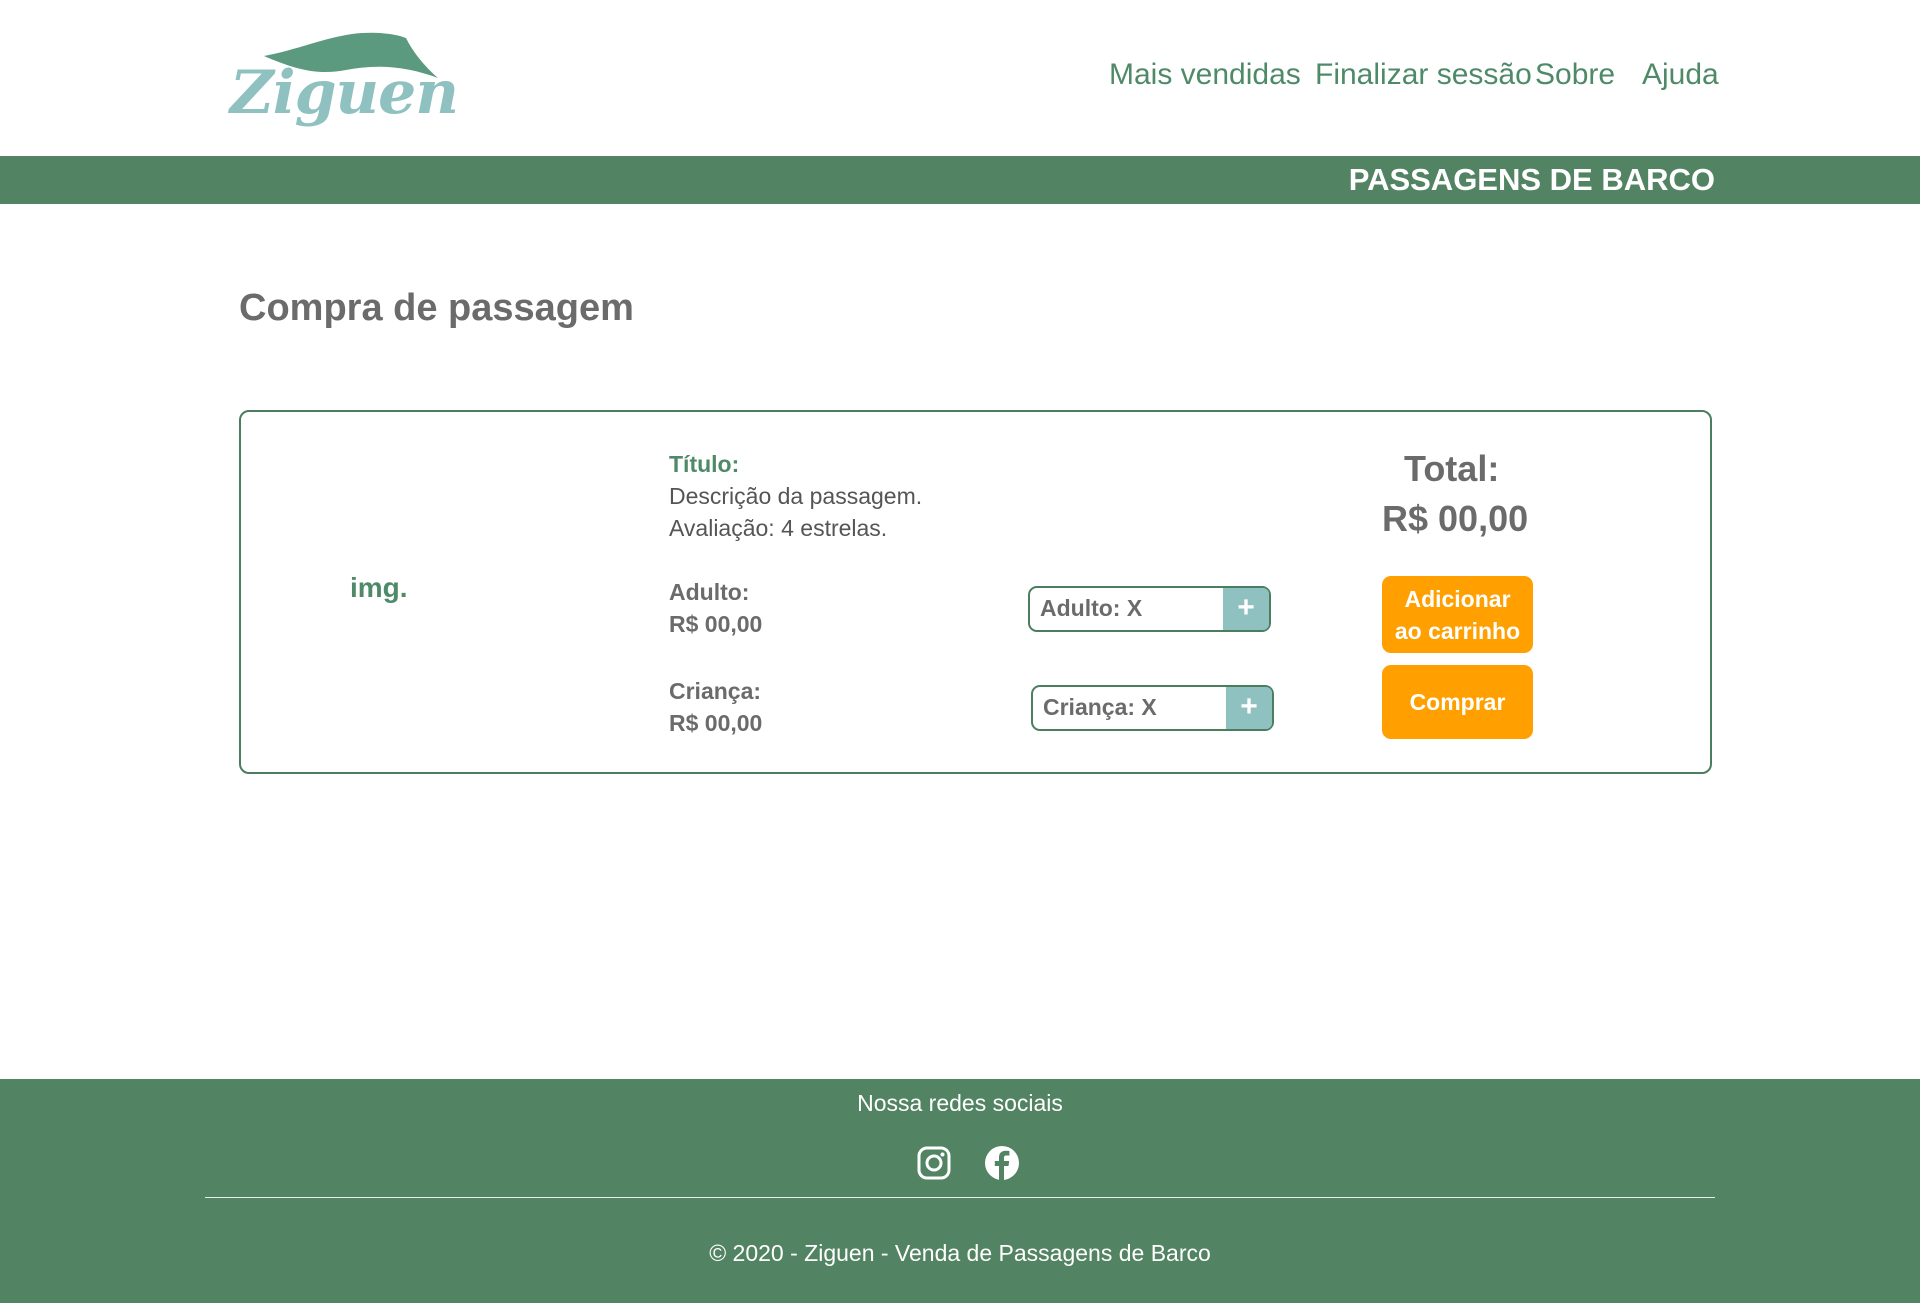 This screenshot has width=1920, height=1303. I want to click on total-value: R$ 00,00, so click(1455, 518).